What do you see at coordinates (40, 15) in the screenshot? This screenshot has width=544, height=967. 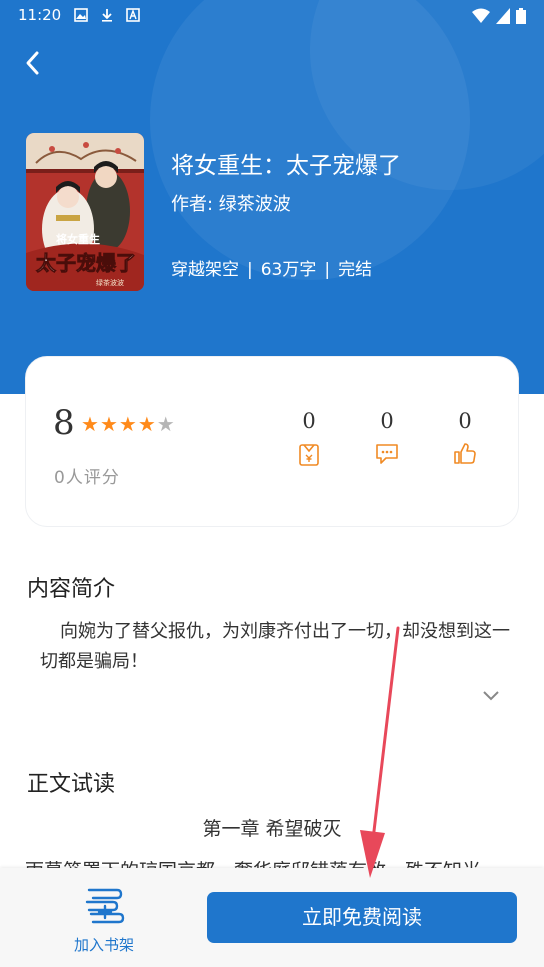 I see `status-time: 11:20` at bounding box center [40, 15].